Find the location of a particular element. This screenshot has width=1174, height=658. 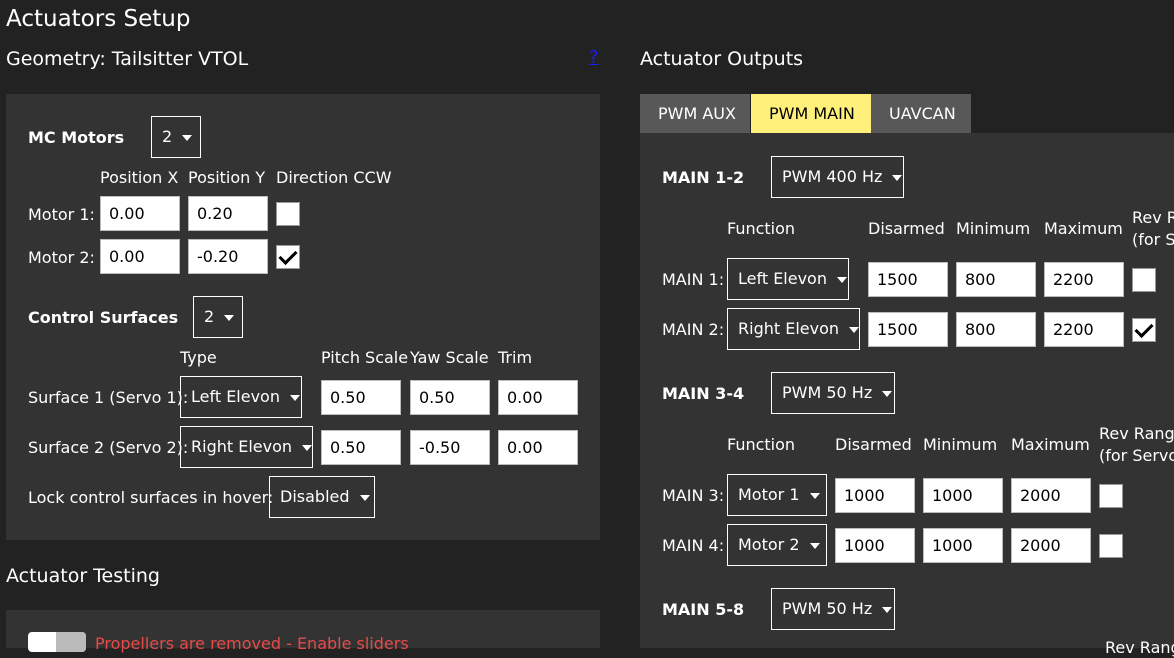

main-2-function-select: Right Elevon is located at coordinates (793, 329).